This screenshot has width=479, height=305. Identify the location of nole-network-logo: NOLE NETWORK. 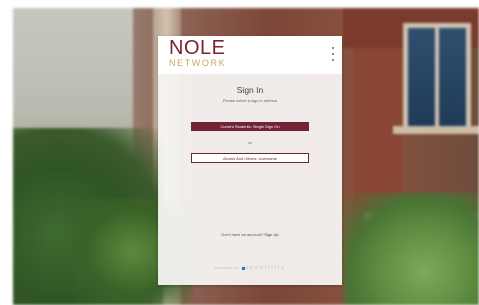
(209, 55).